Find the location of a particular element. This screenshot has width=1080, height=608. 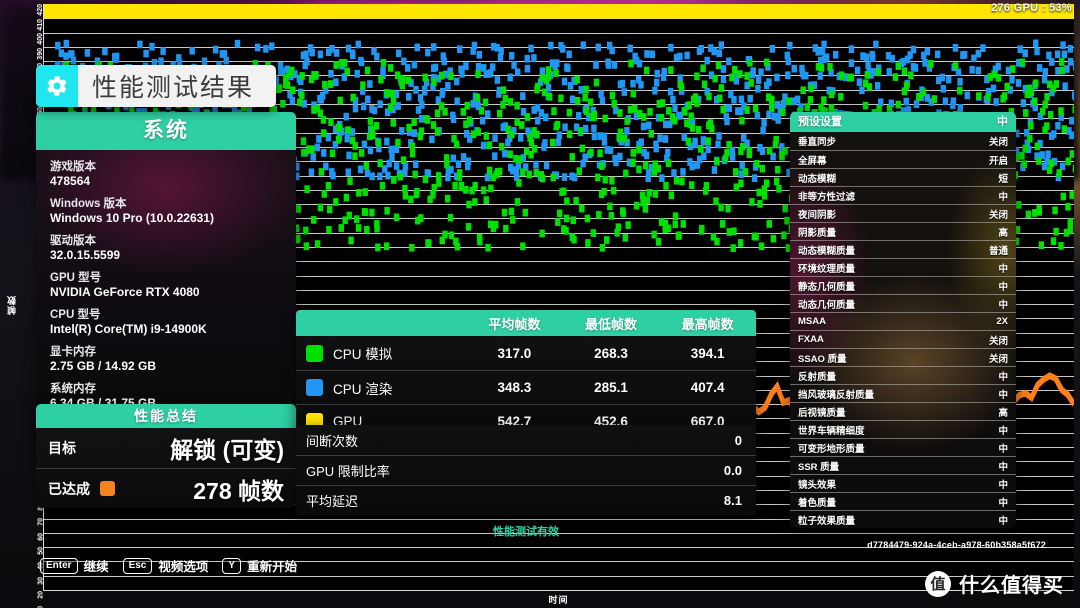

setting-row: 阴影质量 高 is located at coordinates (903, 231).